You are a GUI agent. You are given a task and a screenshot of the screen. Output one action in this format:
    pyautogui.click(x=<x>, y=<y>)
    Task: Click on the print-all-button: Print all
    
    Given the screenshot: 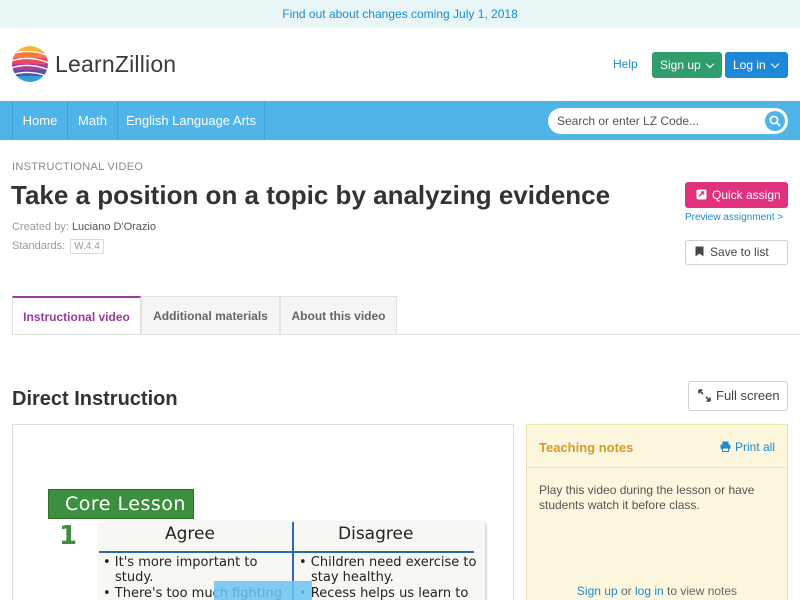 What is the action you would take?
    pyautogui.click(x=747, y=447)
    